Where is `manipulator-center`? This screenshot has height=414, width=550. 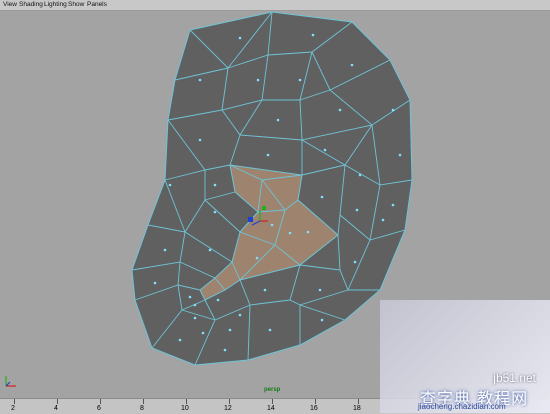 manipulator-center is located at coordinates (250, 219).